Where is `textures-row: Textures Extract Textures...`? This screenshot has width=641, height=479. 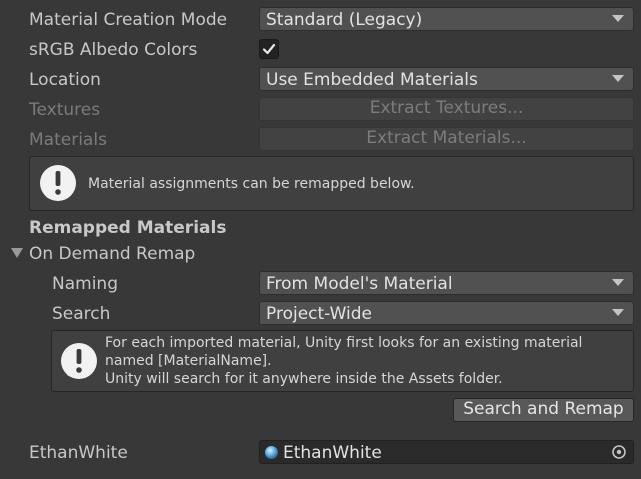
textures-row: Textures Extract Textures... is located at coordinates (320, 109).